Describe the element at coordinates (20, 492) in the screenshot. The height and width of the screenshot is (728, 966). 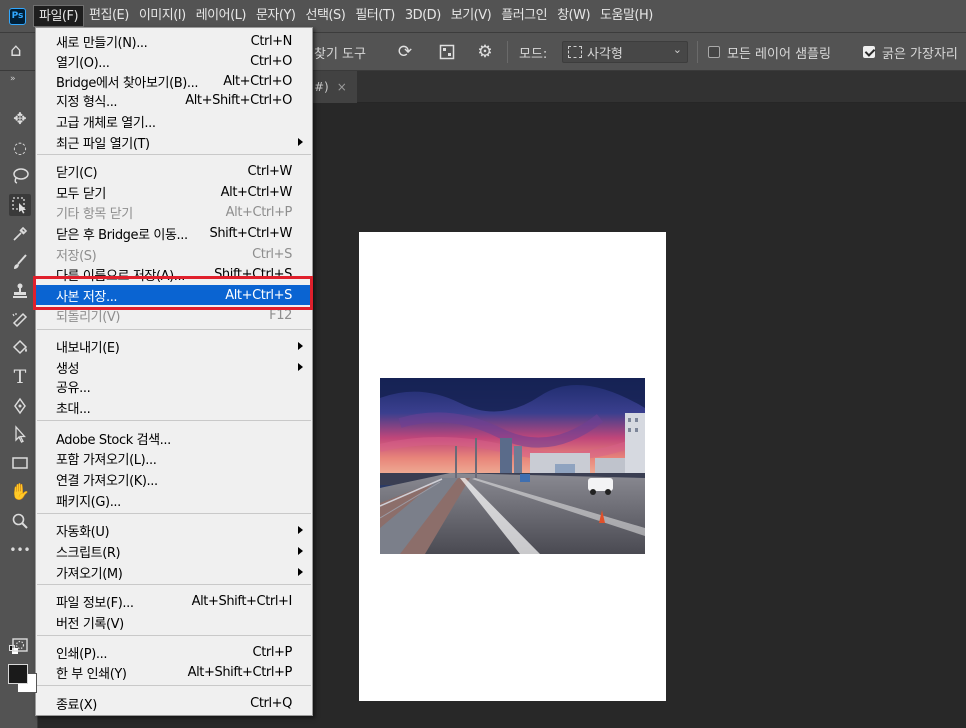
I see `hand-tool-icon: ✋` at that location.